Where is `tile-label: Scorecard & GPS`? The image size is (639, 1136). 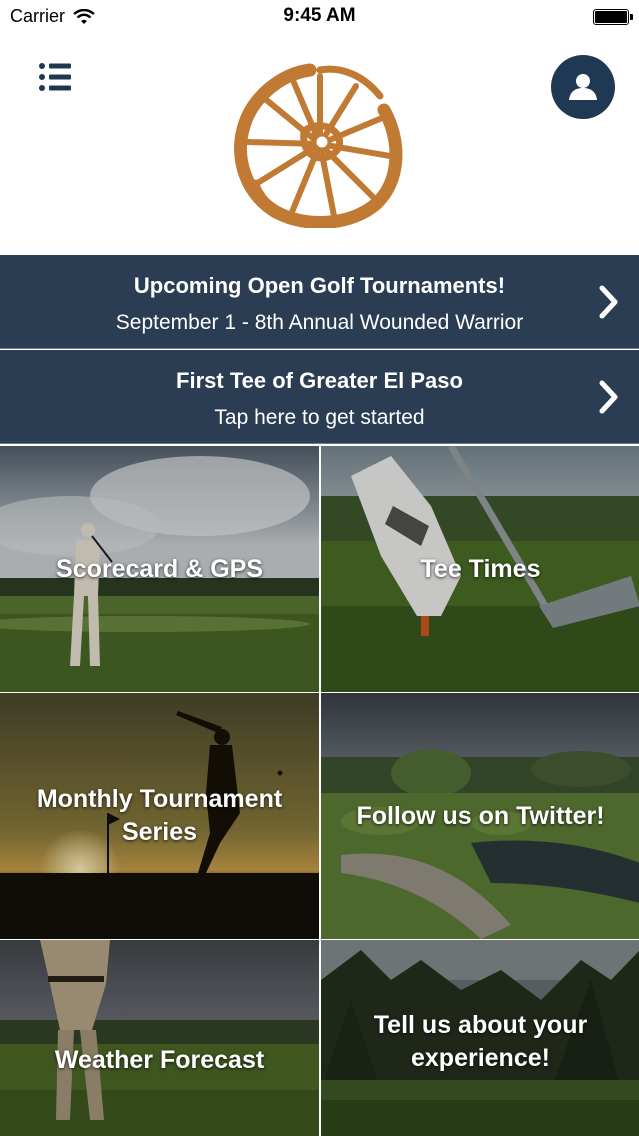
tile-label: Scorecard & GPS is located at coordinates (159, 568).